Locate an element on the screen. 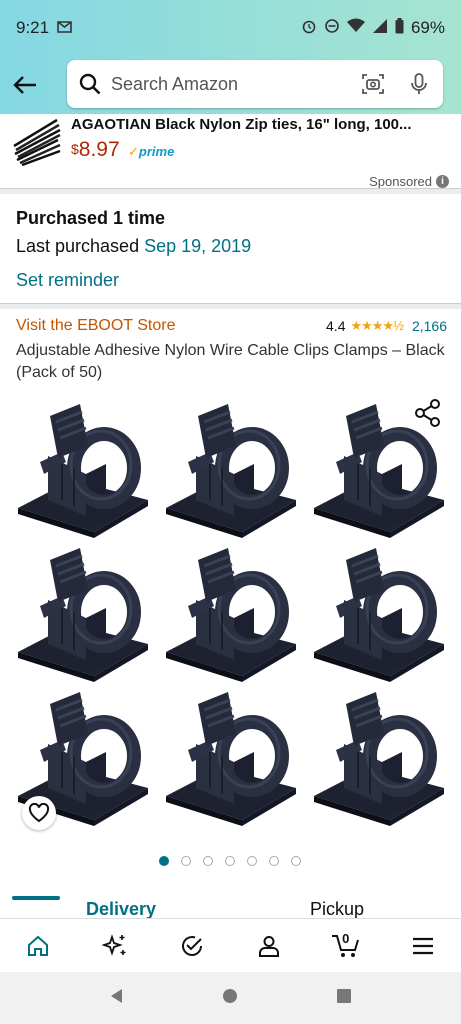 This screenshot has width=461, height=1024. prime-badge: ✓prime is located at coordinates (151, 152).